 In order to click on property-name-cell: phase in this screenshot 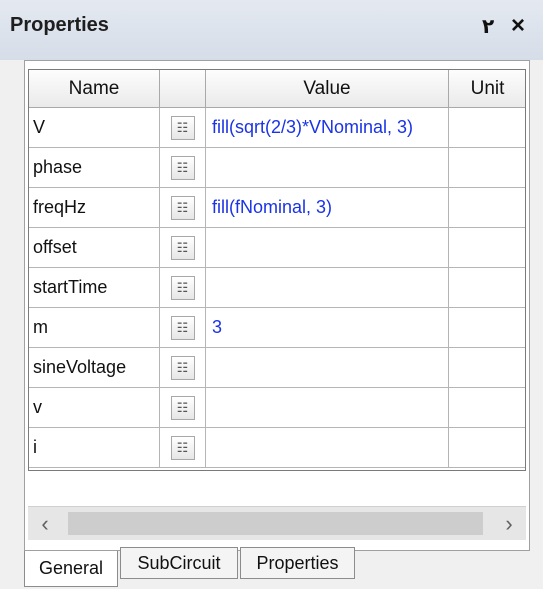, I will do `click(94, 168)`.